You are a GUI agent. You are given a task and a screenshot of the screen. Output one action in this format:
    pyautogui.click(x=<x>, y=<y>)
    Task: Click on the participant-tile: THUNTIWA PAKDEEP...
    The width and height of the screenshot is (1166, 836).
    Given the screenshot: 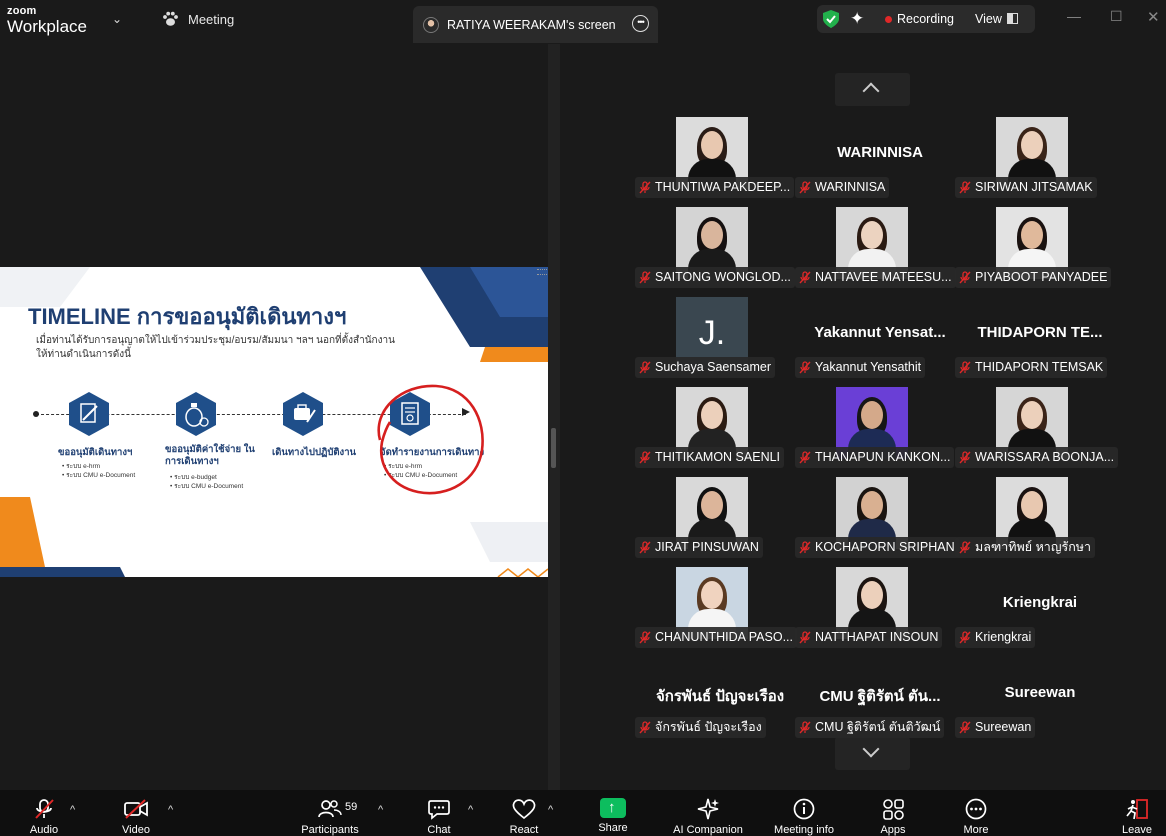 What is the action you would take?
    pyautogui.click(x=715, y=158)
    